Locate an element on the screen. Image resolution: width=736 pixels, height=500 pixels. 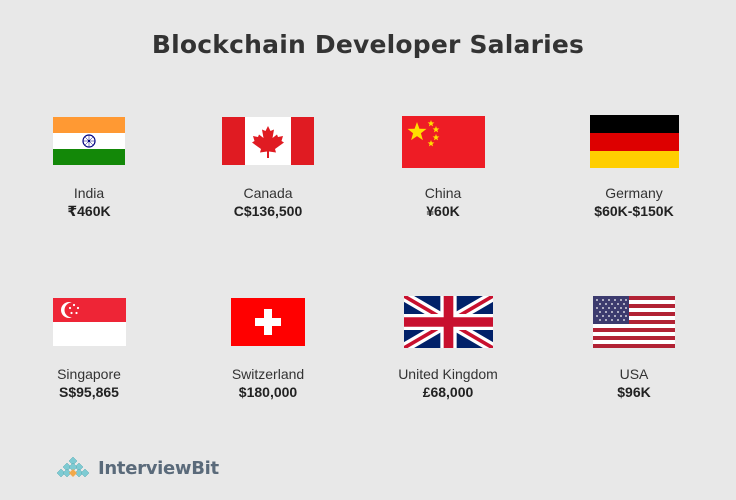
salary-value: $96K is located at coordinates (634, 392).